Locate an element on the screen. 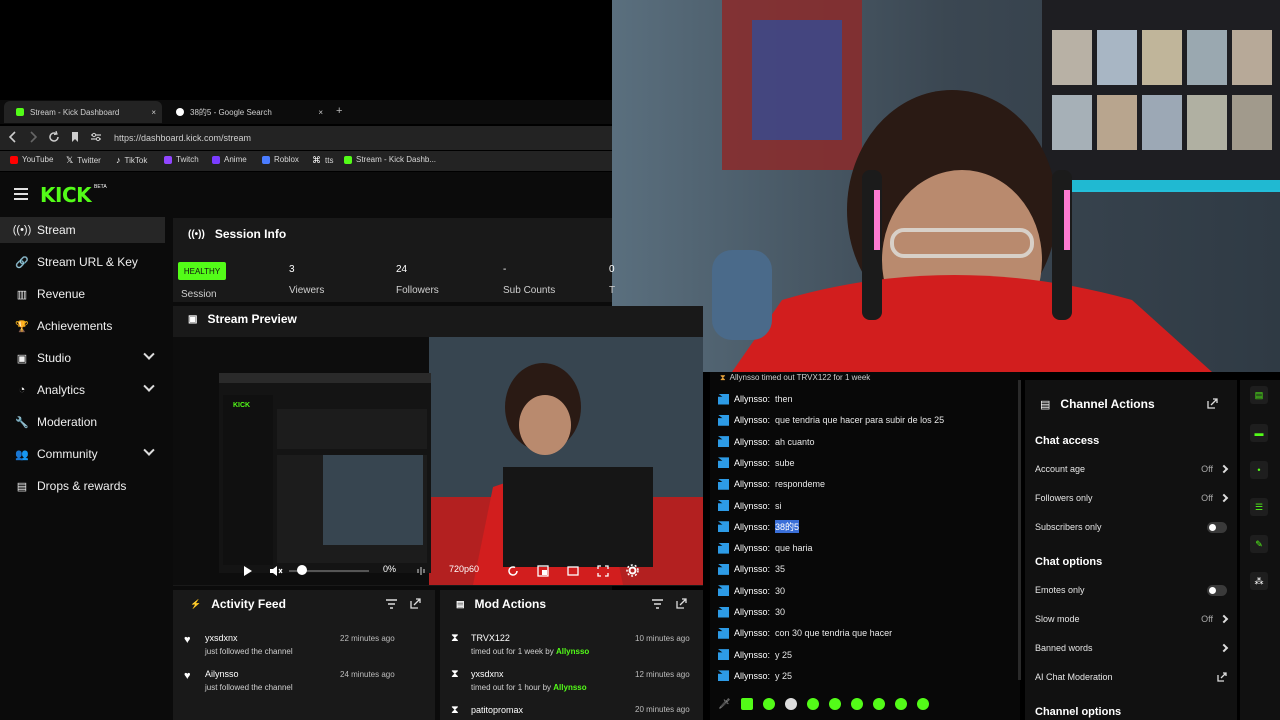 This screenshot has width=1280, height=720. bookmark-roblox: Roblox is located at coordinates (280, 159).